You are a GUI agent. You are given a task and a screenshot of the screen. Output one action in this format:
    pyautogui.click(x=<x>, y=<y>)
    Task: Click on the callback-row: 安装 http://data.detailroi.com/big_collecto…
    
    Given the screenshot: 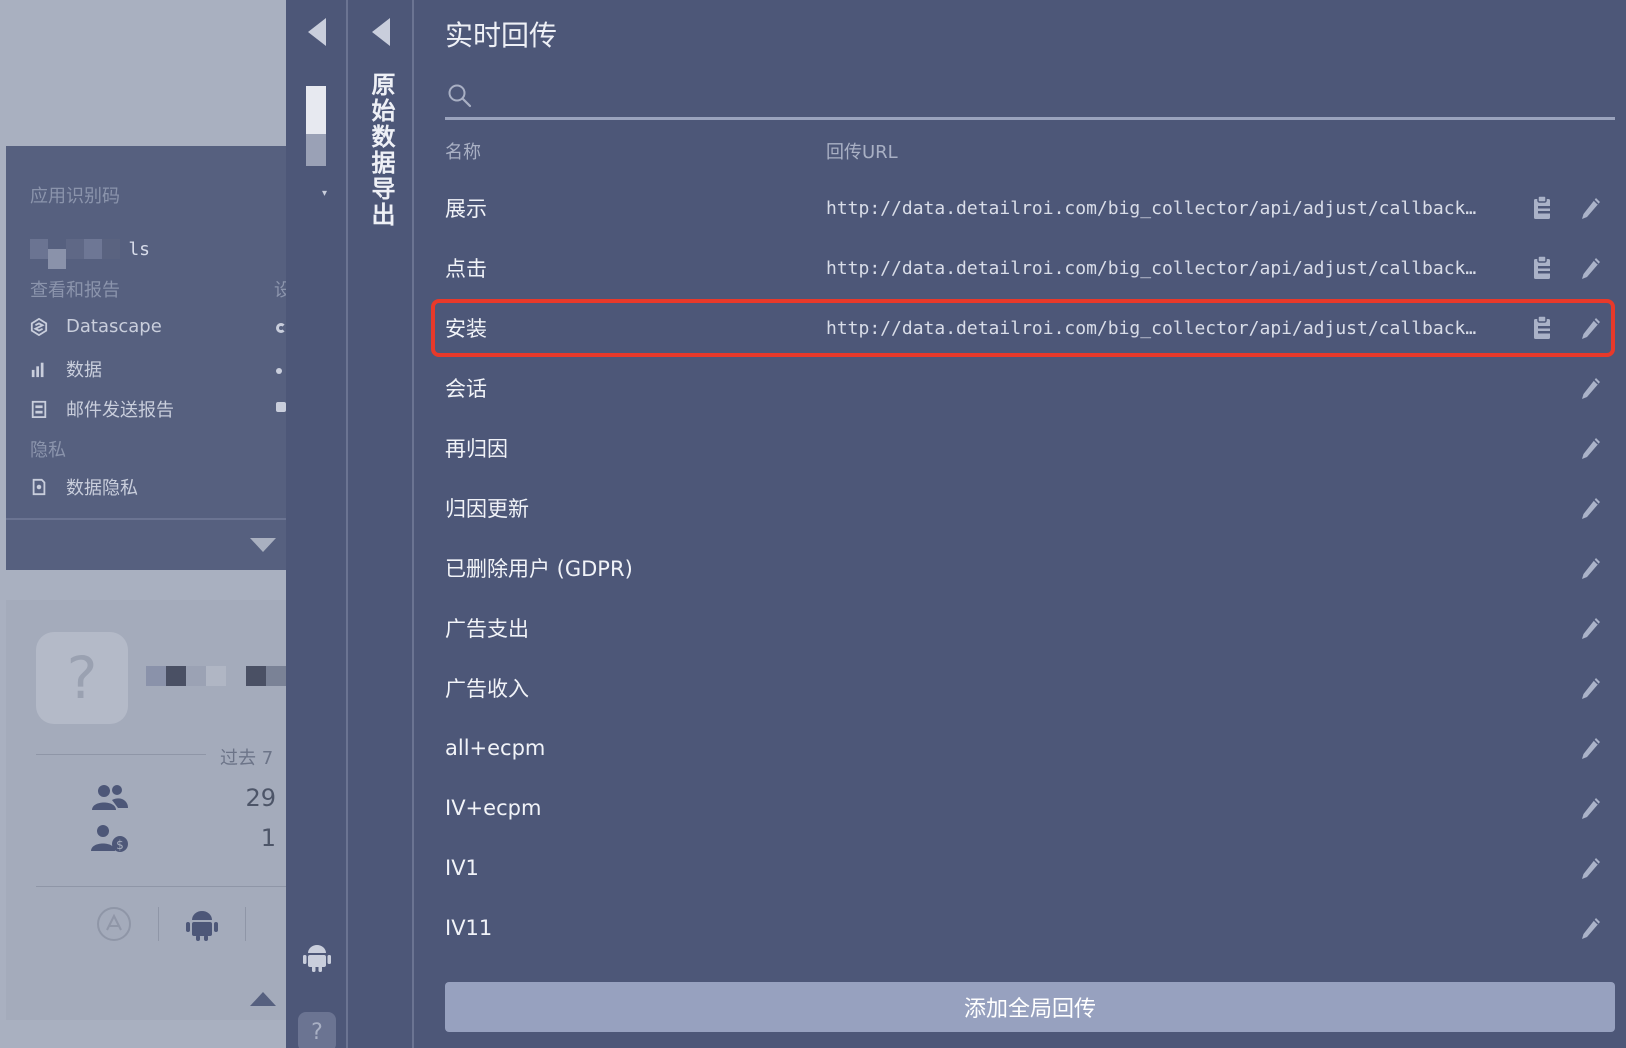 What is the action you would take?
    pyautogui.click(x=1023, y=328)
    